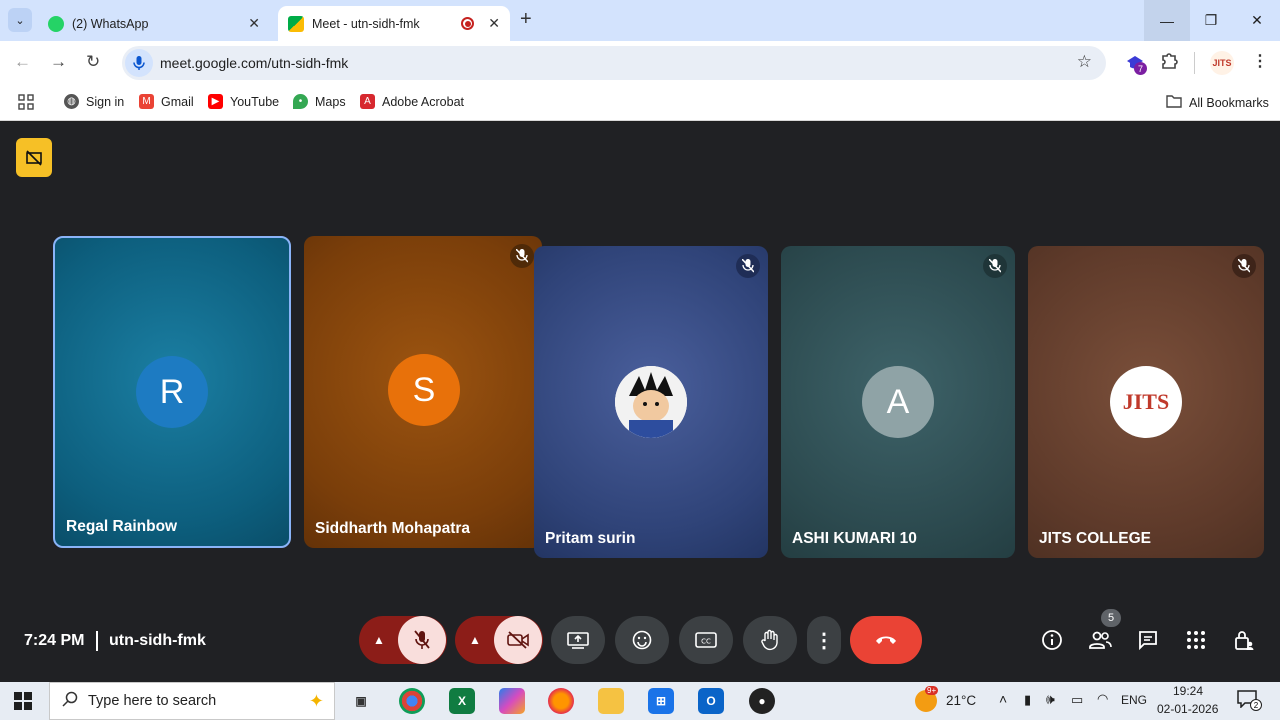 This screenshot has width=1280, height=720. I want to click on chrome-menu-icon: ⋮, so click(1260, 61).